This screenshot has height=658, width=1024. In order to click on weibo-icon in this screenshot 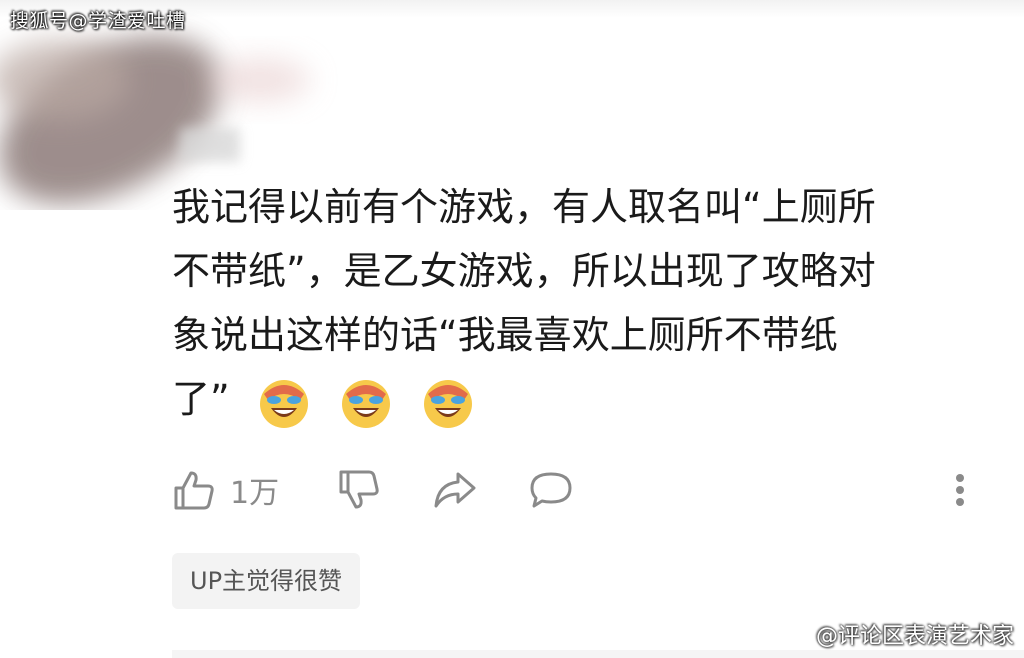, I will do `click(792, 635)`.